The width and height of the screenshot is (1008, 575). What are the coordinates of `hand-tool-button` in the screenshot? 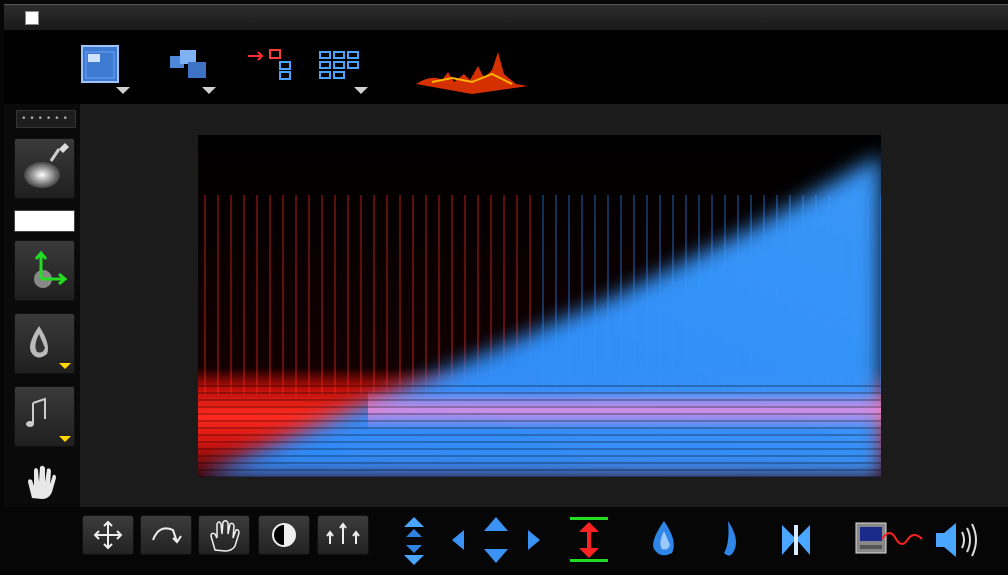 It's located at (44, 482).